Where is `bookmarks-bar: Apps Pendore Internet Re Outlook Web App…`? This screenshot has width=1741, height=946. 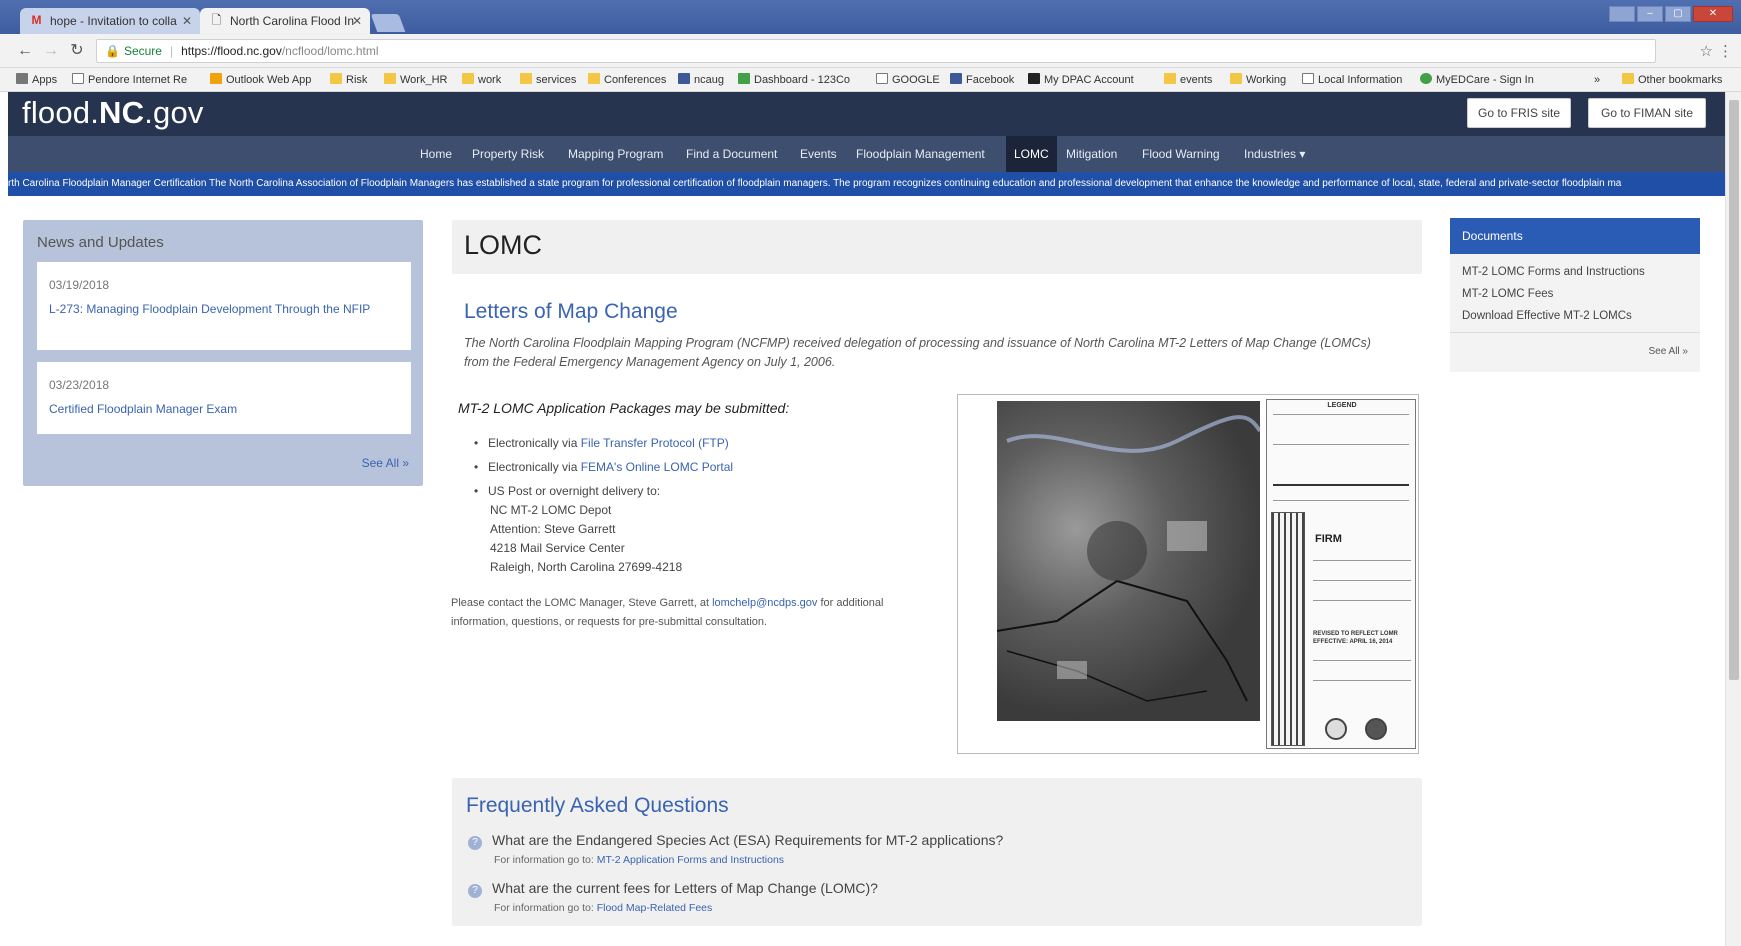 bookmarks-bar: Apps Pendore Internet Re Outlook Web App… is located at coordinates (870, 80).